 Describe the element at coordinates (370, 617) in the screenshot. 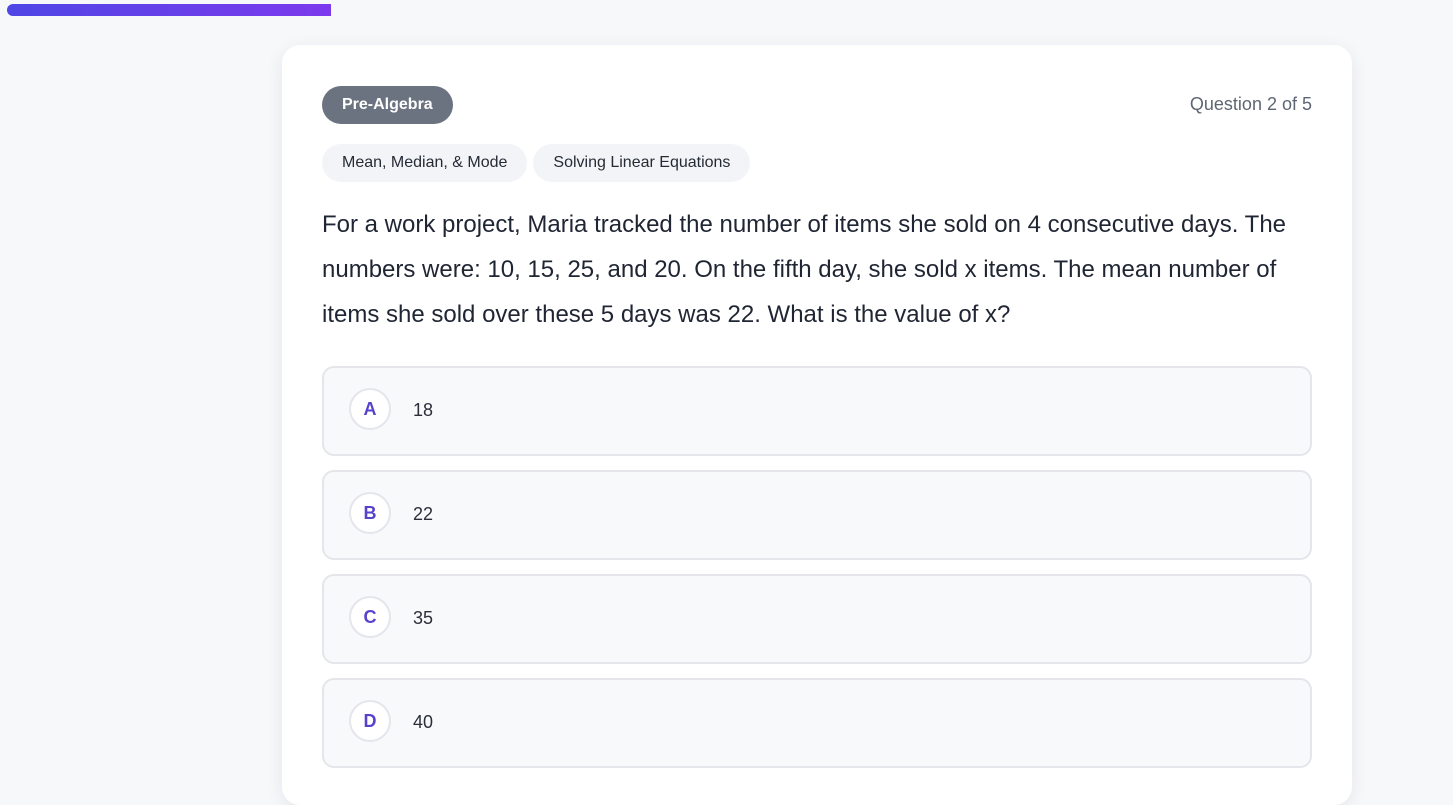

I see `choice-letter: C` at that location.